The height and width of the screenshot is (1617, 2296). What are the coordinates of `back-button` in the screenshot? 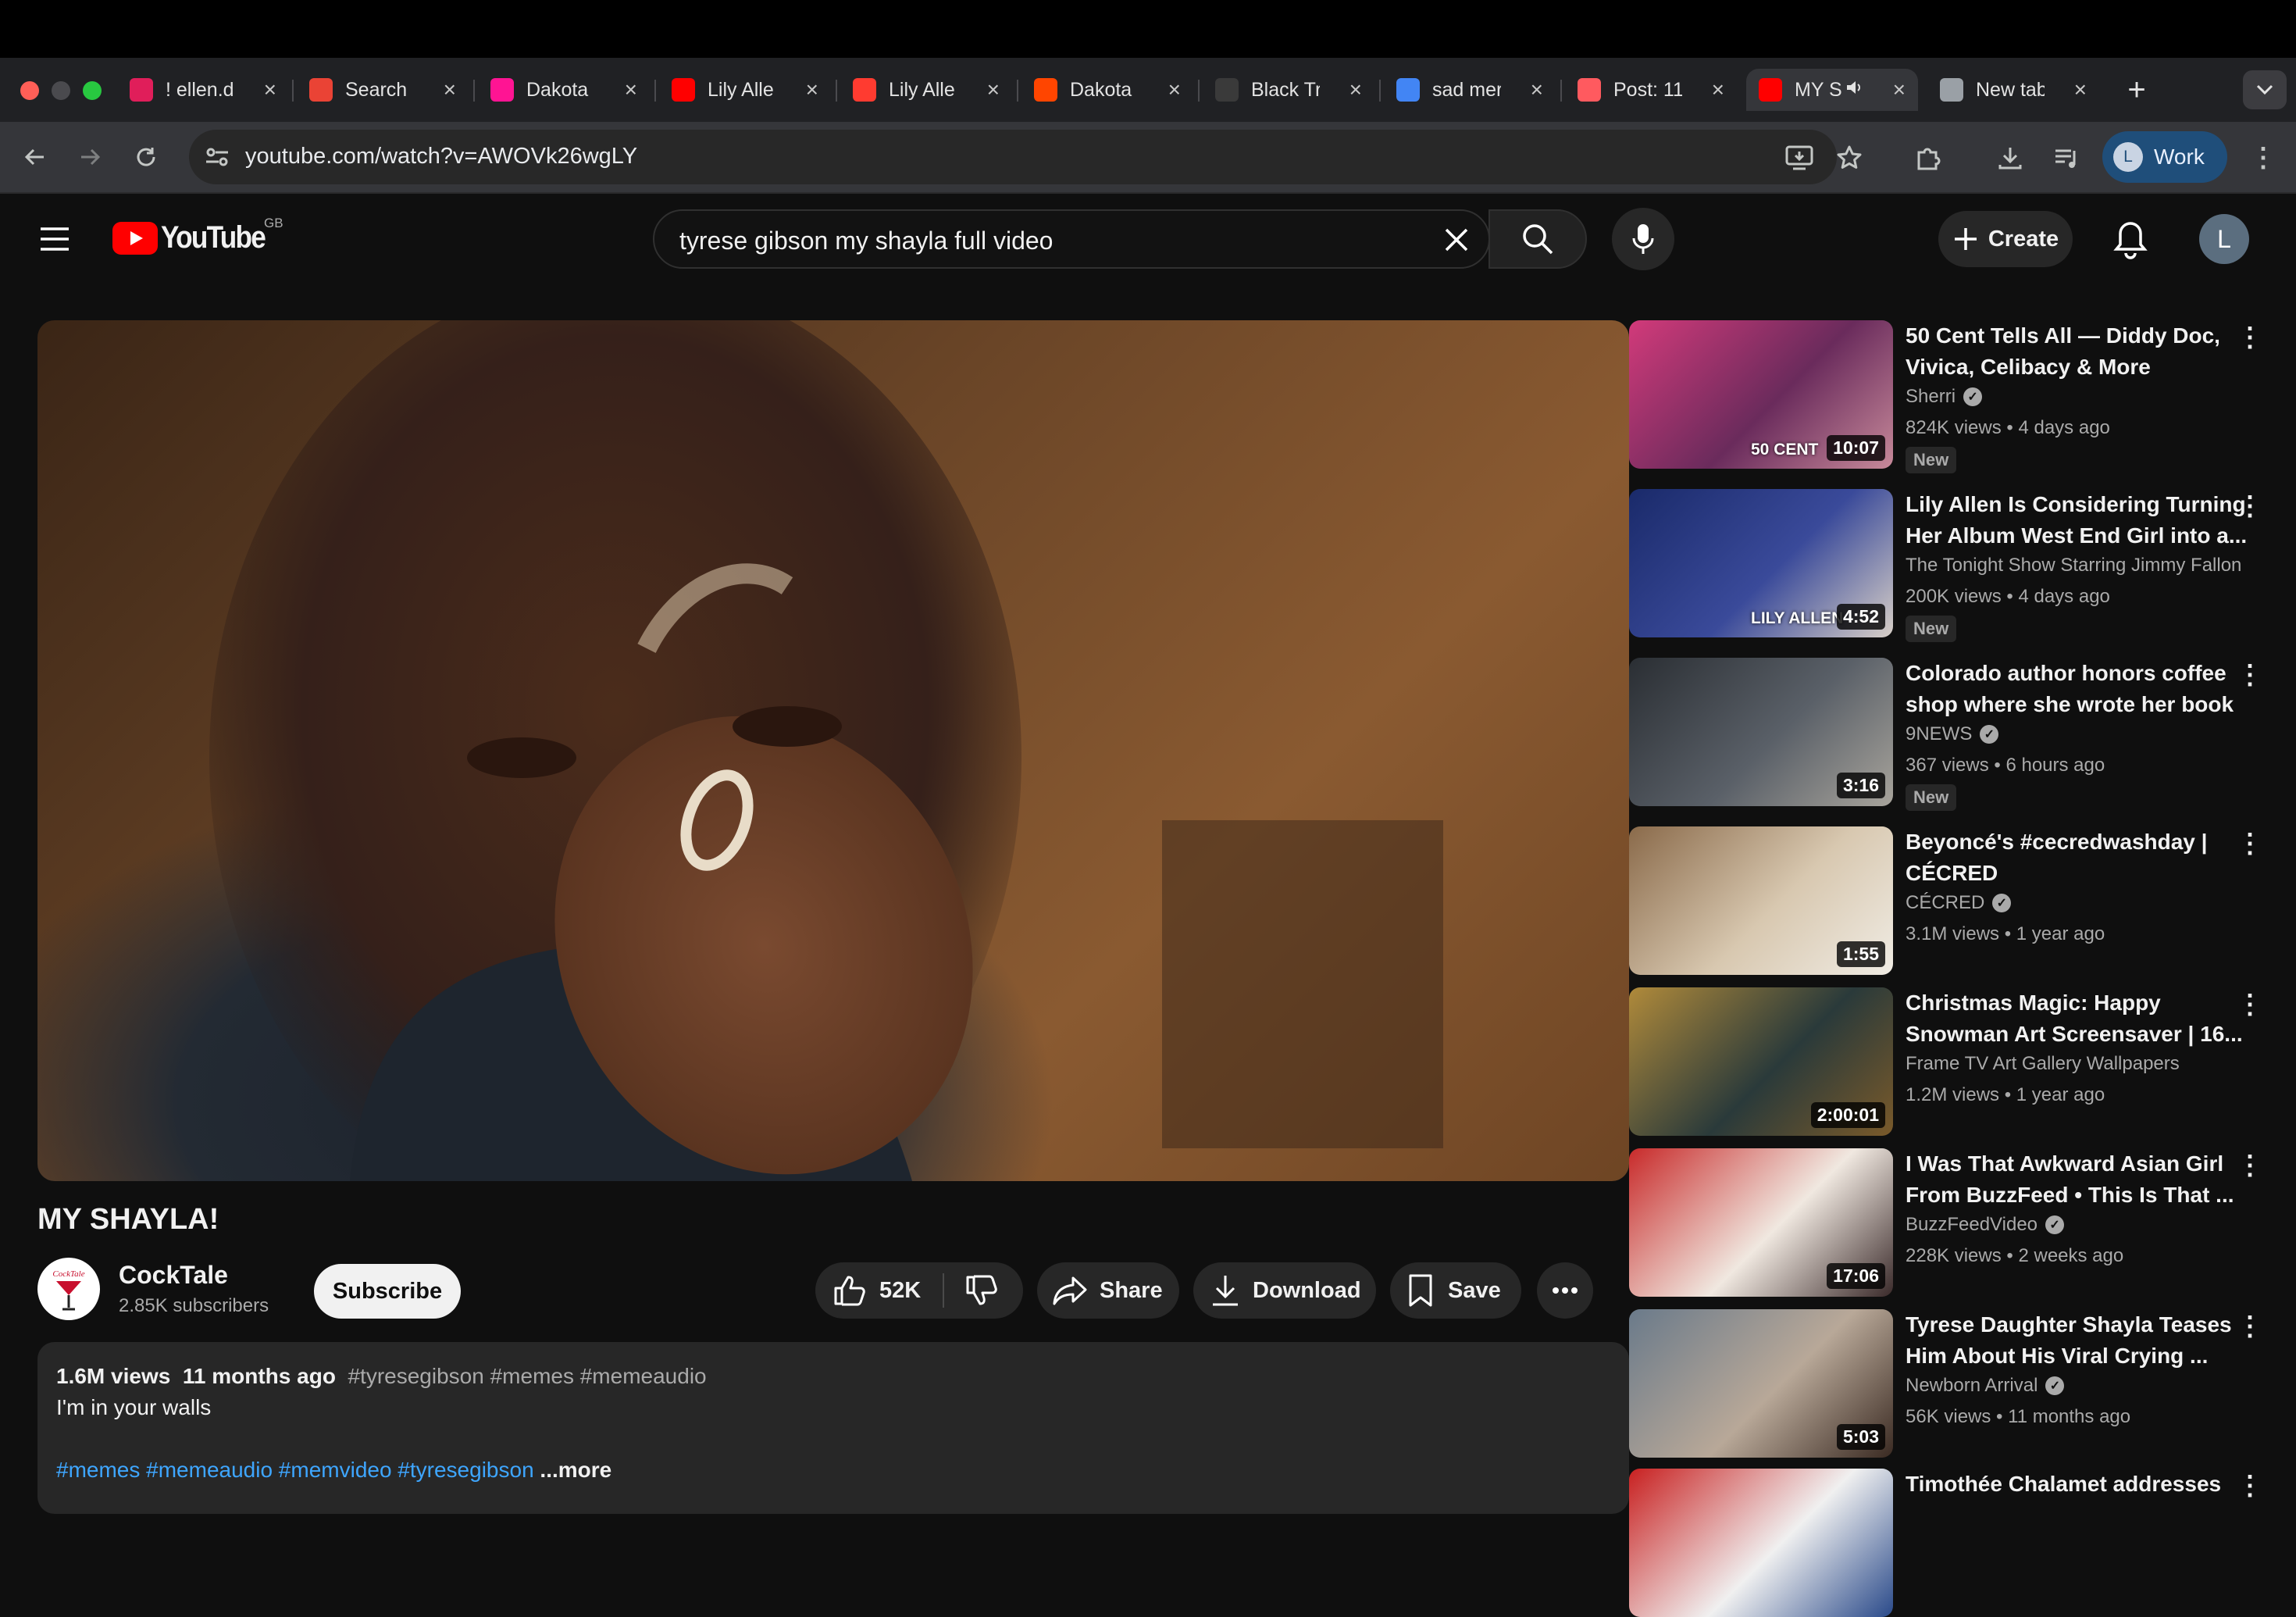 It's located at (35, 157).